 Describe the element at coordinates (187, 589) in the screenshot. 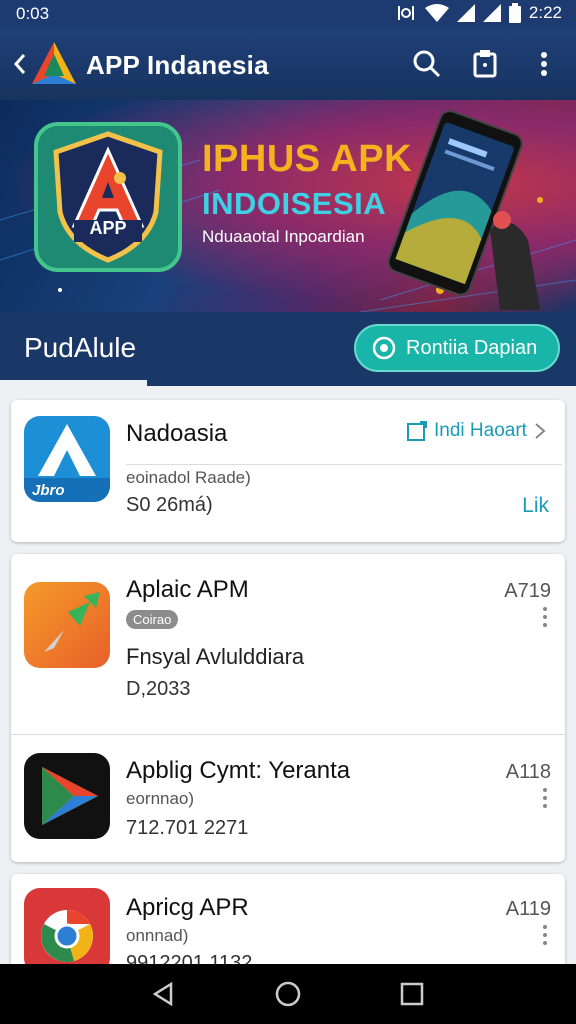

I see `app-name: Aplaic APM` at that location.